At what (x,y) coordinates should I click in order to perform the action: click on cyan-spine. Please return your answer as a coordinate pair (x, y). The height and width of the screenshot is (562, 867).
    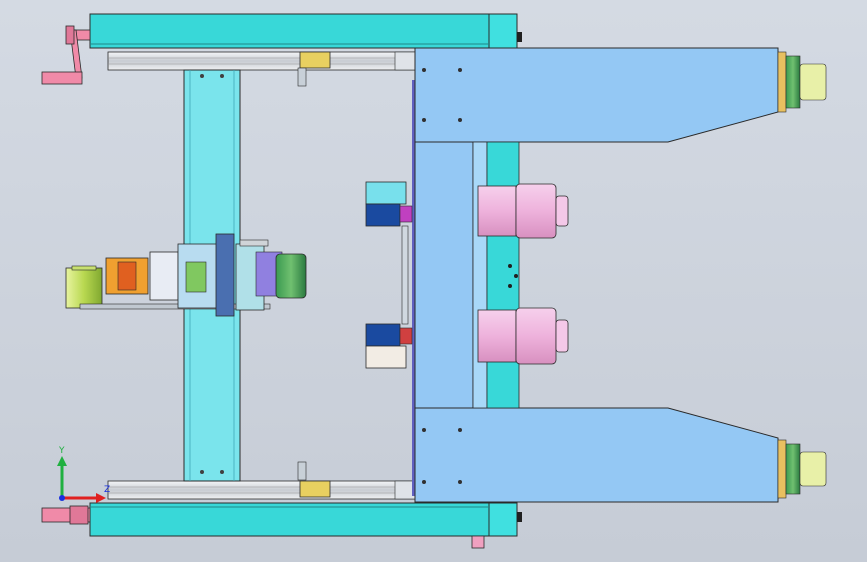
    Looking at the image, I should click on (503, 275).